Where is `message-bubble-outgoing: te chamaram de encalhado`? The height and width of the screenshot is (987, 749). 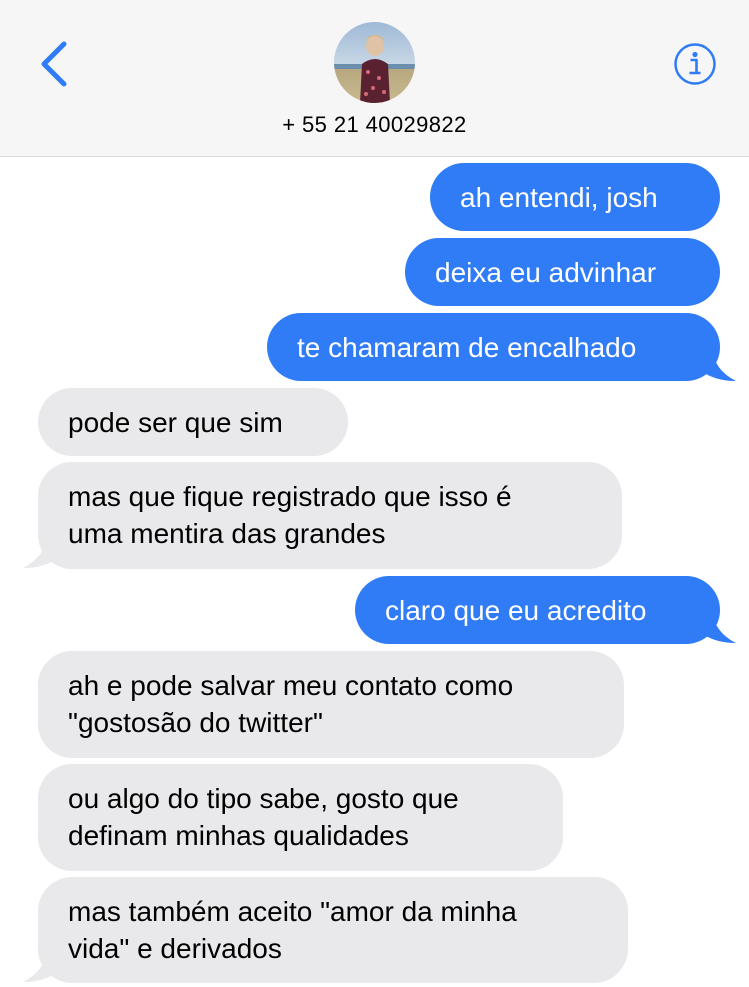 message-bubble-outgoing: te chamaram de encalhado is located at coordinates (493, 347).